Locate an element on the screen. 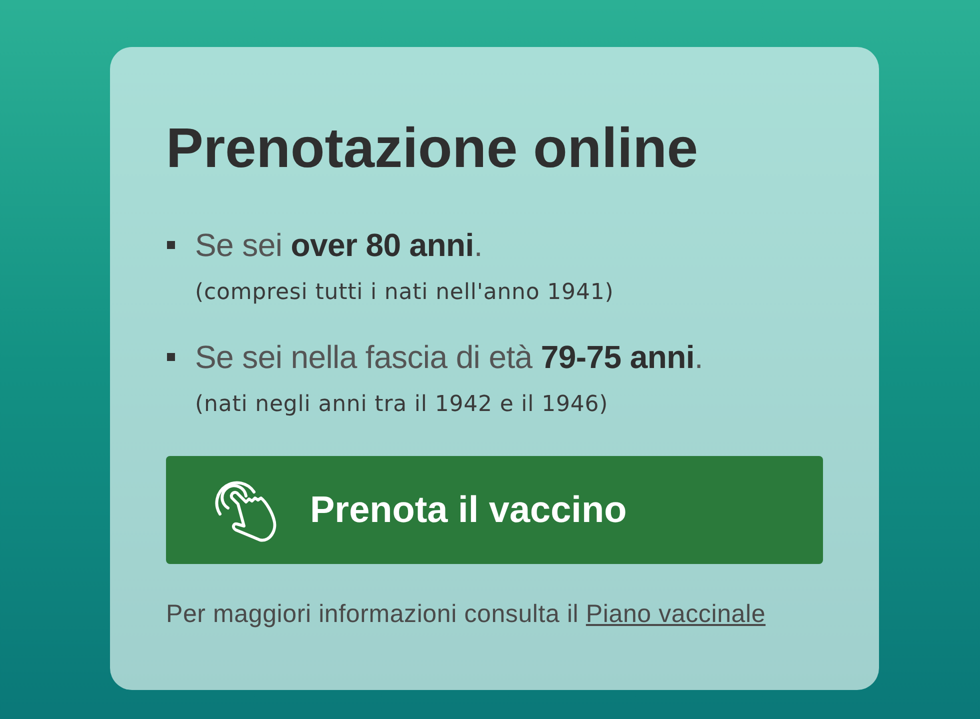 Image resolution: width=980 pixels, height=719 pixels. criteria-note: (compresi tutti i nati nell'anno 1941) is located at coordinates (404, 293).